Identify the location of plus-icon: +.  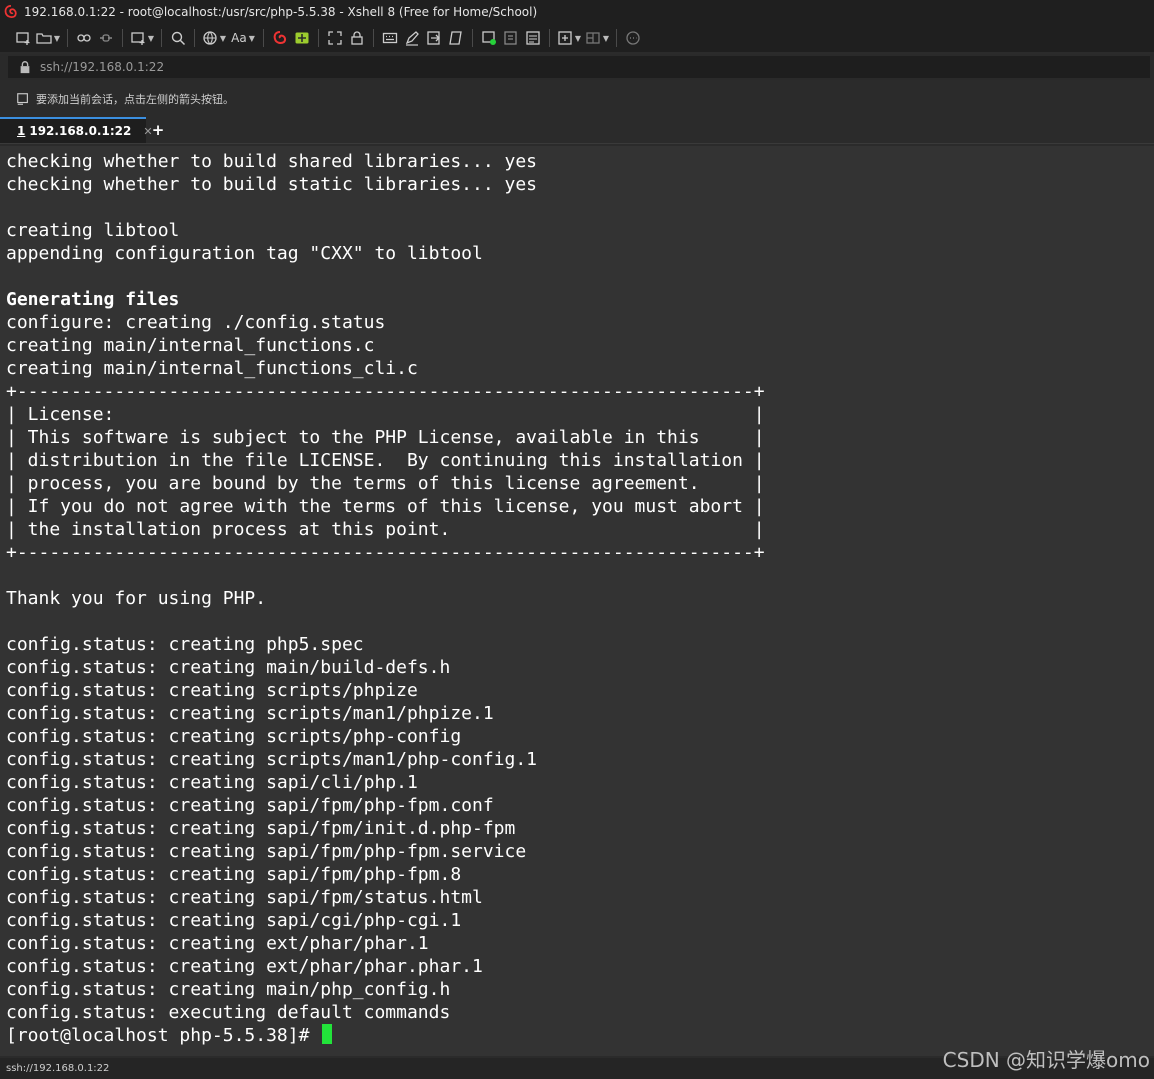
(158, 130).